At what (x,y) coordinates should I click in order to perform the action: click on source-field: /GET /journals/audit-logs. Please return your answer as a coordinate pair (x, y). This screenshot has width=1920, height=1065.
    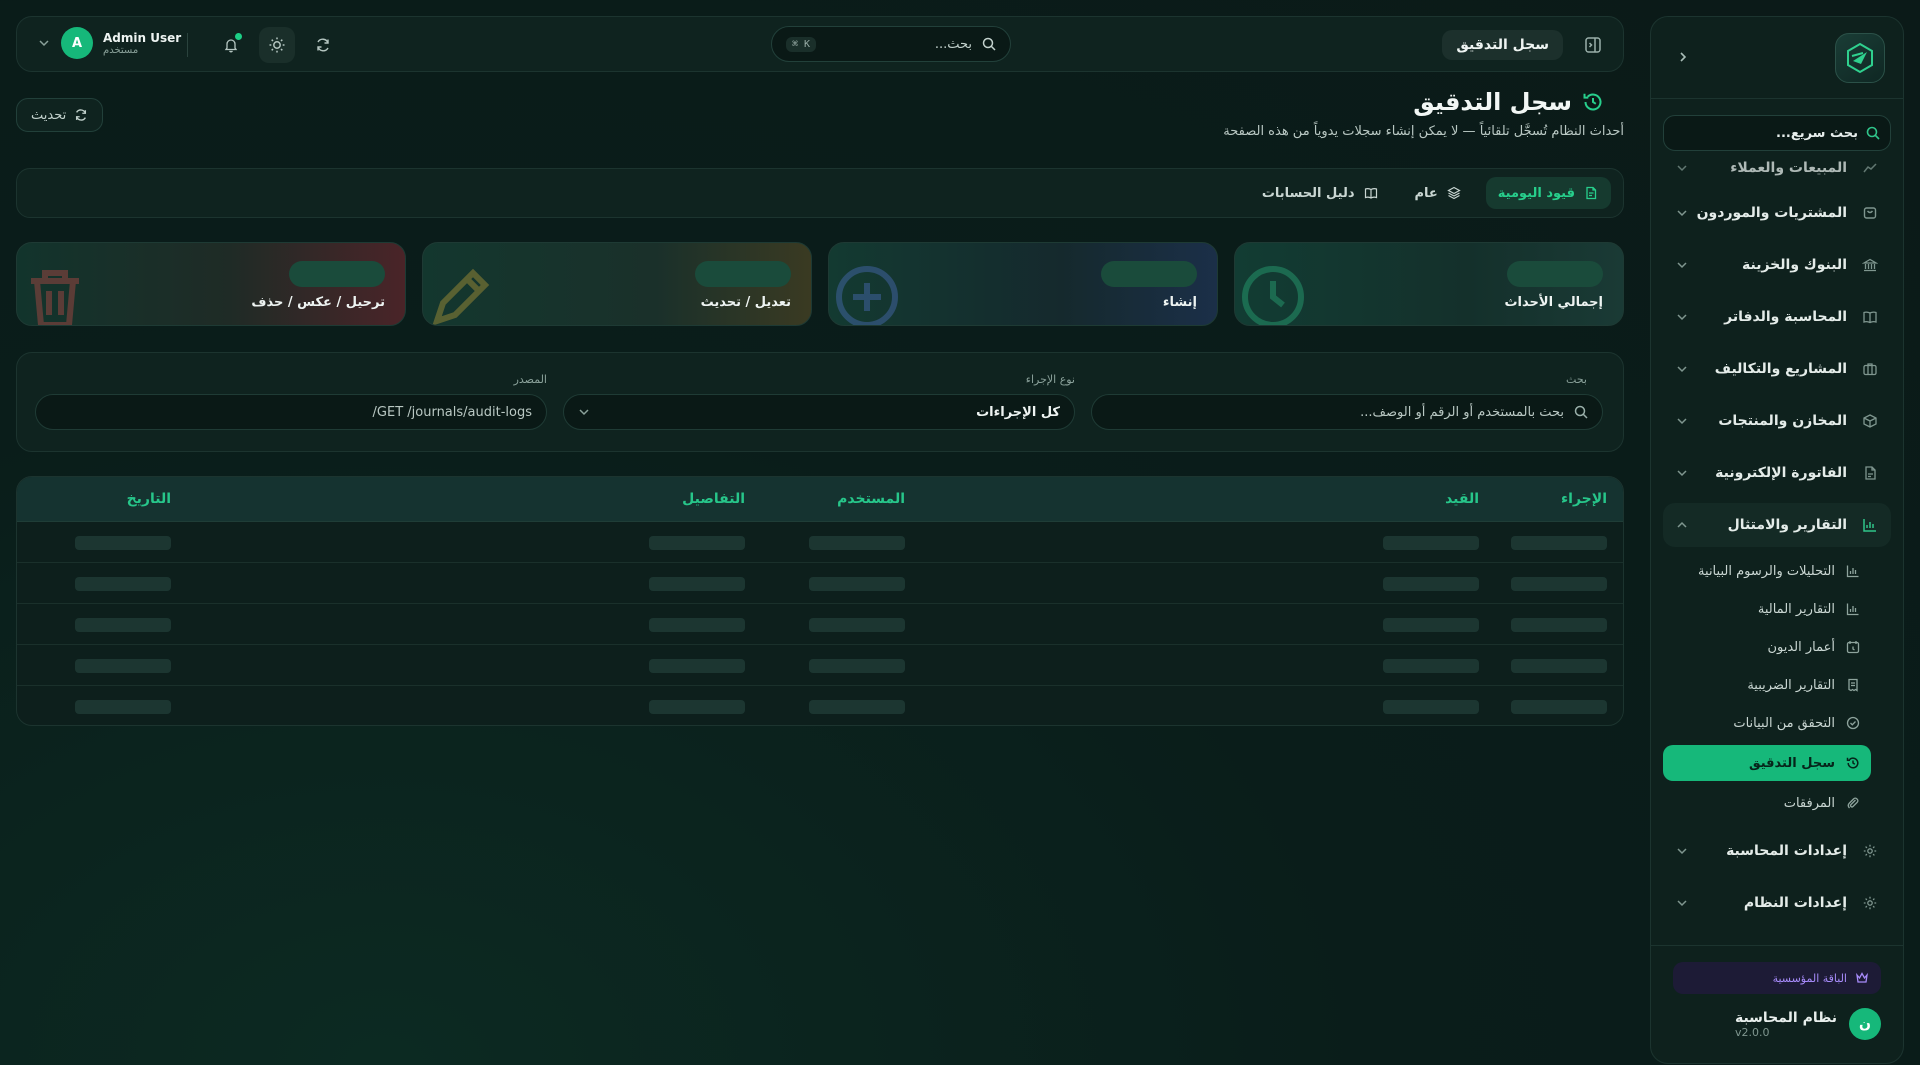
    Looking at the image, I should click on (291, 412).